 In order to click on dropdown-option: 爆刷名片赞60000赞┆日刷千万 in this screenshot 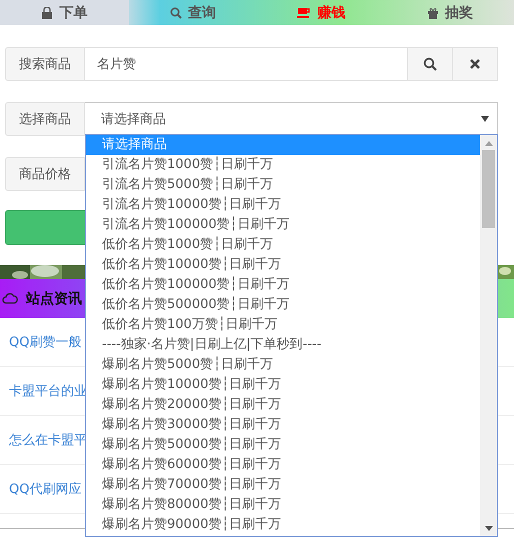, I will do `click(283, 465)`.